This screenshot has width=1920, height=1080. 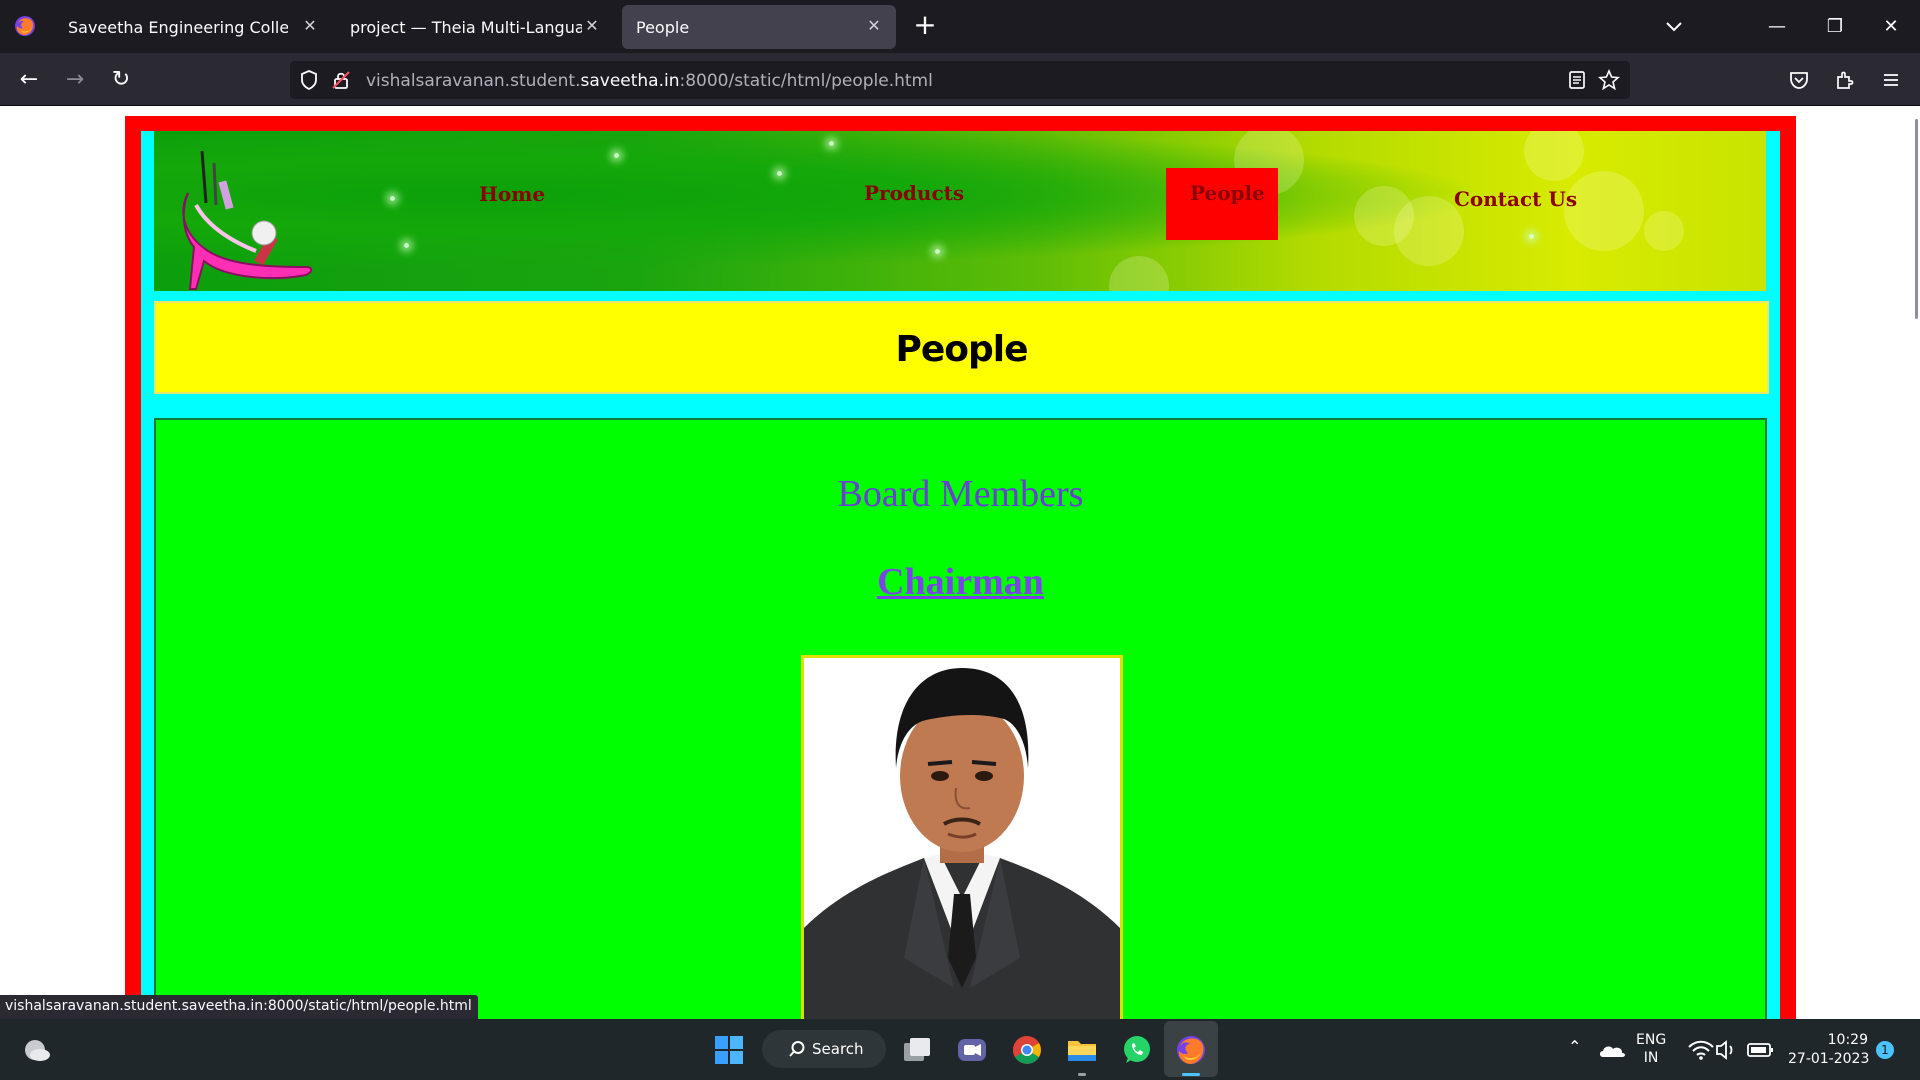 I want to click on tab-title: project — Theia Multi-Language Ex, so click(x=466, y=27).